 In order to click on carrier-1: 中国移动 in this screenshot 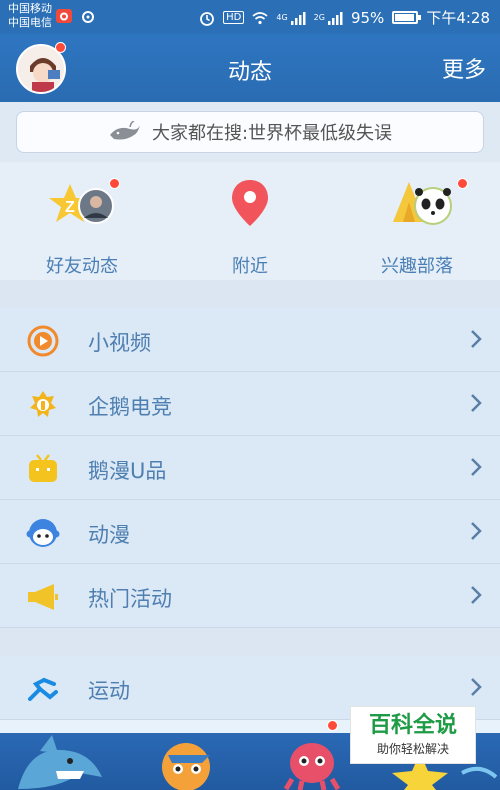, I will do `click(30, 8)`.